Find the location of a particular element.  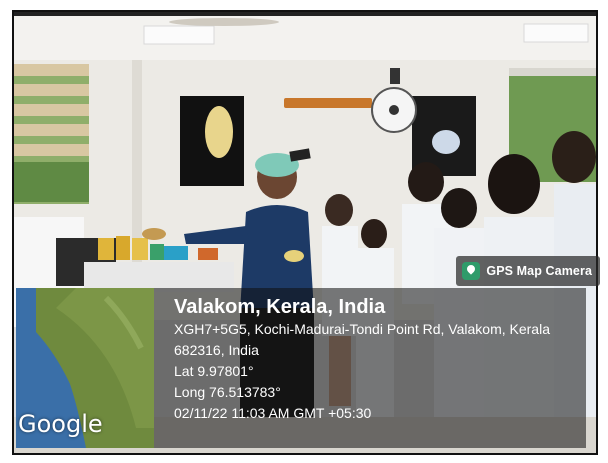

address-line-2: 682316, India is located at coordinates (216, 350).